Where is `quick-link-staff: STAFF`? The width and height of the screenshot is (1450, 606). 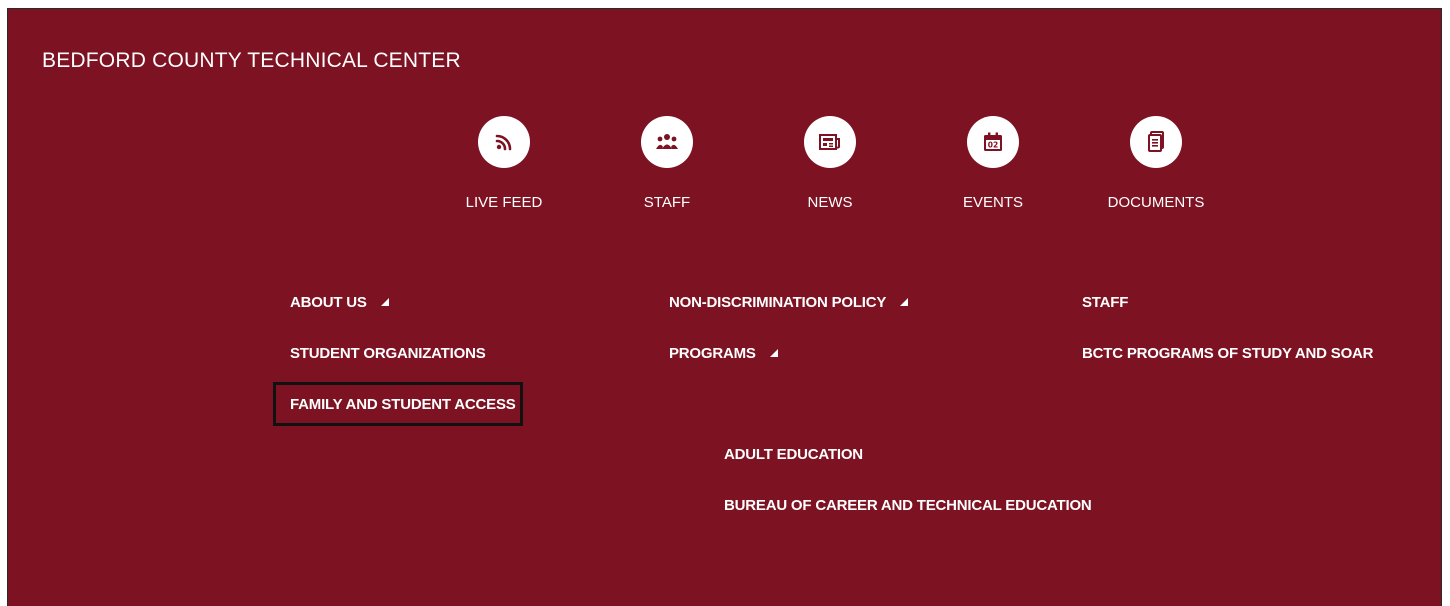
quick-link-staff: STAFF is located at coordinates (667, 163).